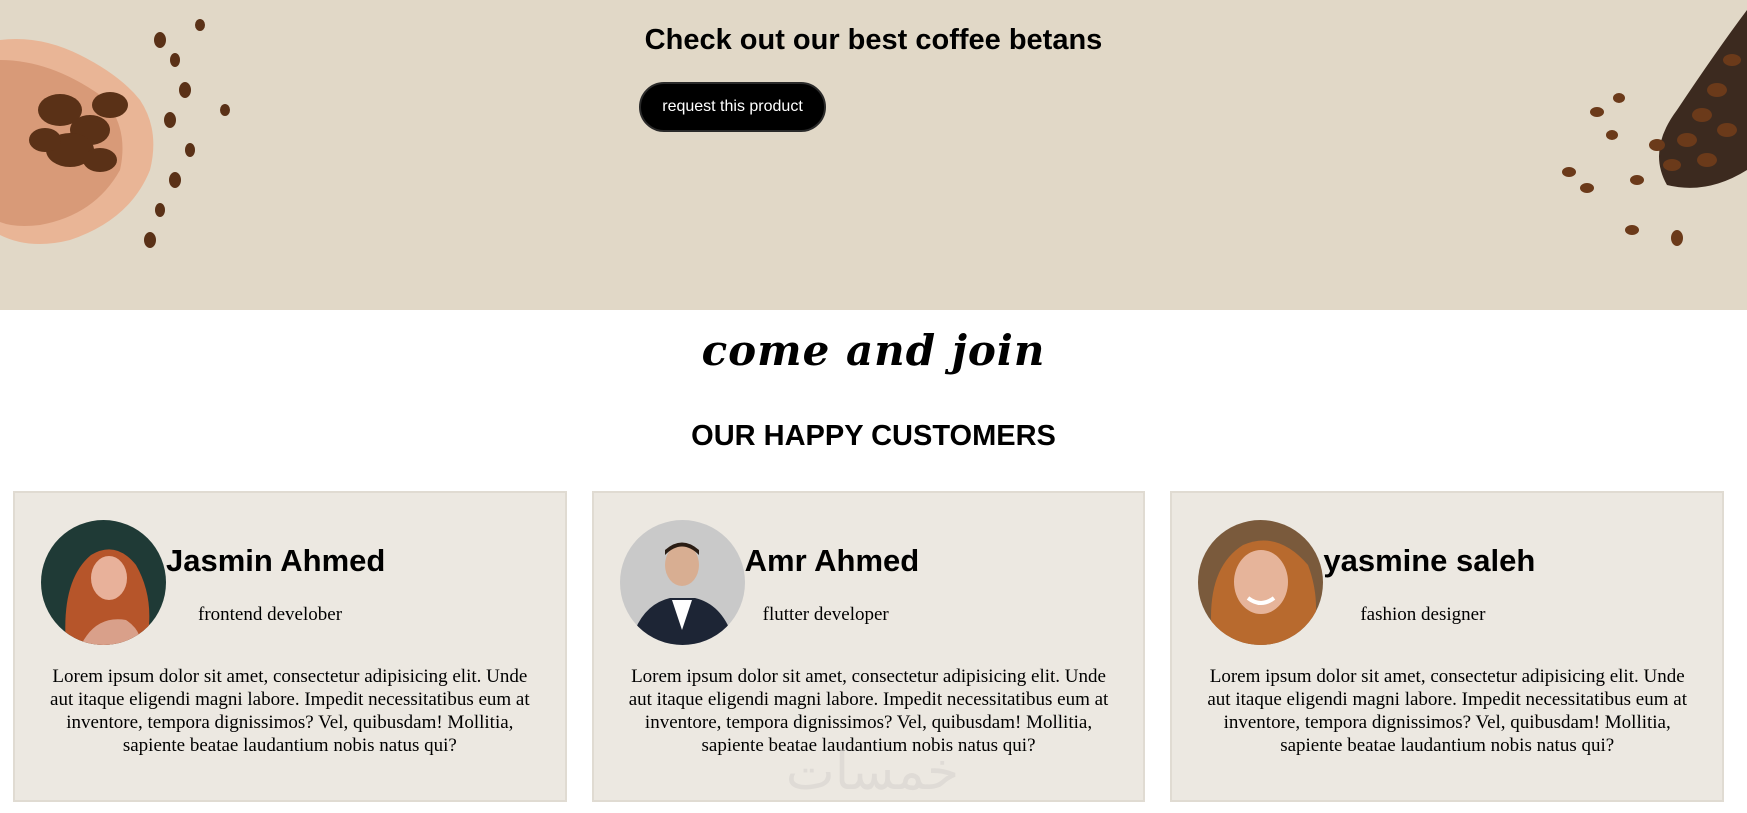  What do you see at coordinates (873, 436) in the screenshot?
I see `customers-heading: OUR HAPPY CUSTOMERS` at bounding box center [873, 436].